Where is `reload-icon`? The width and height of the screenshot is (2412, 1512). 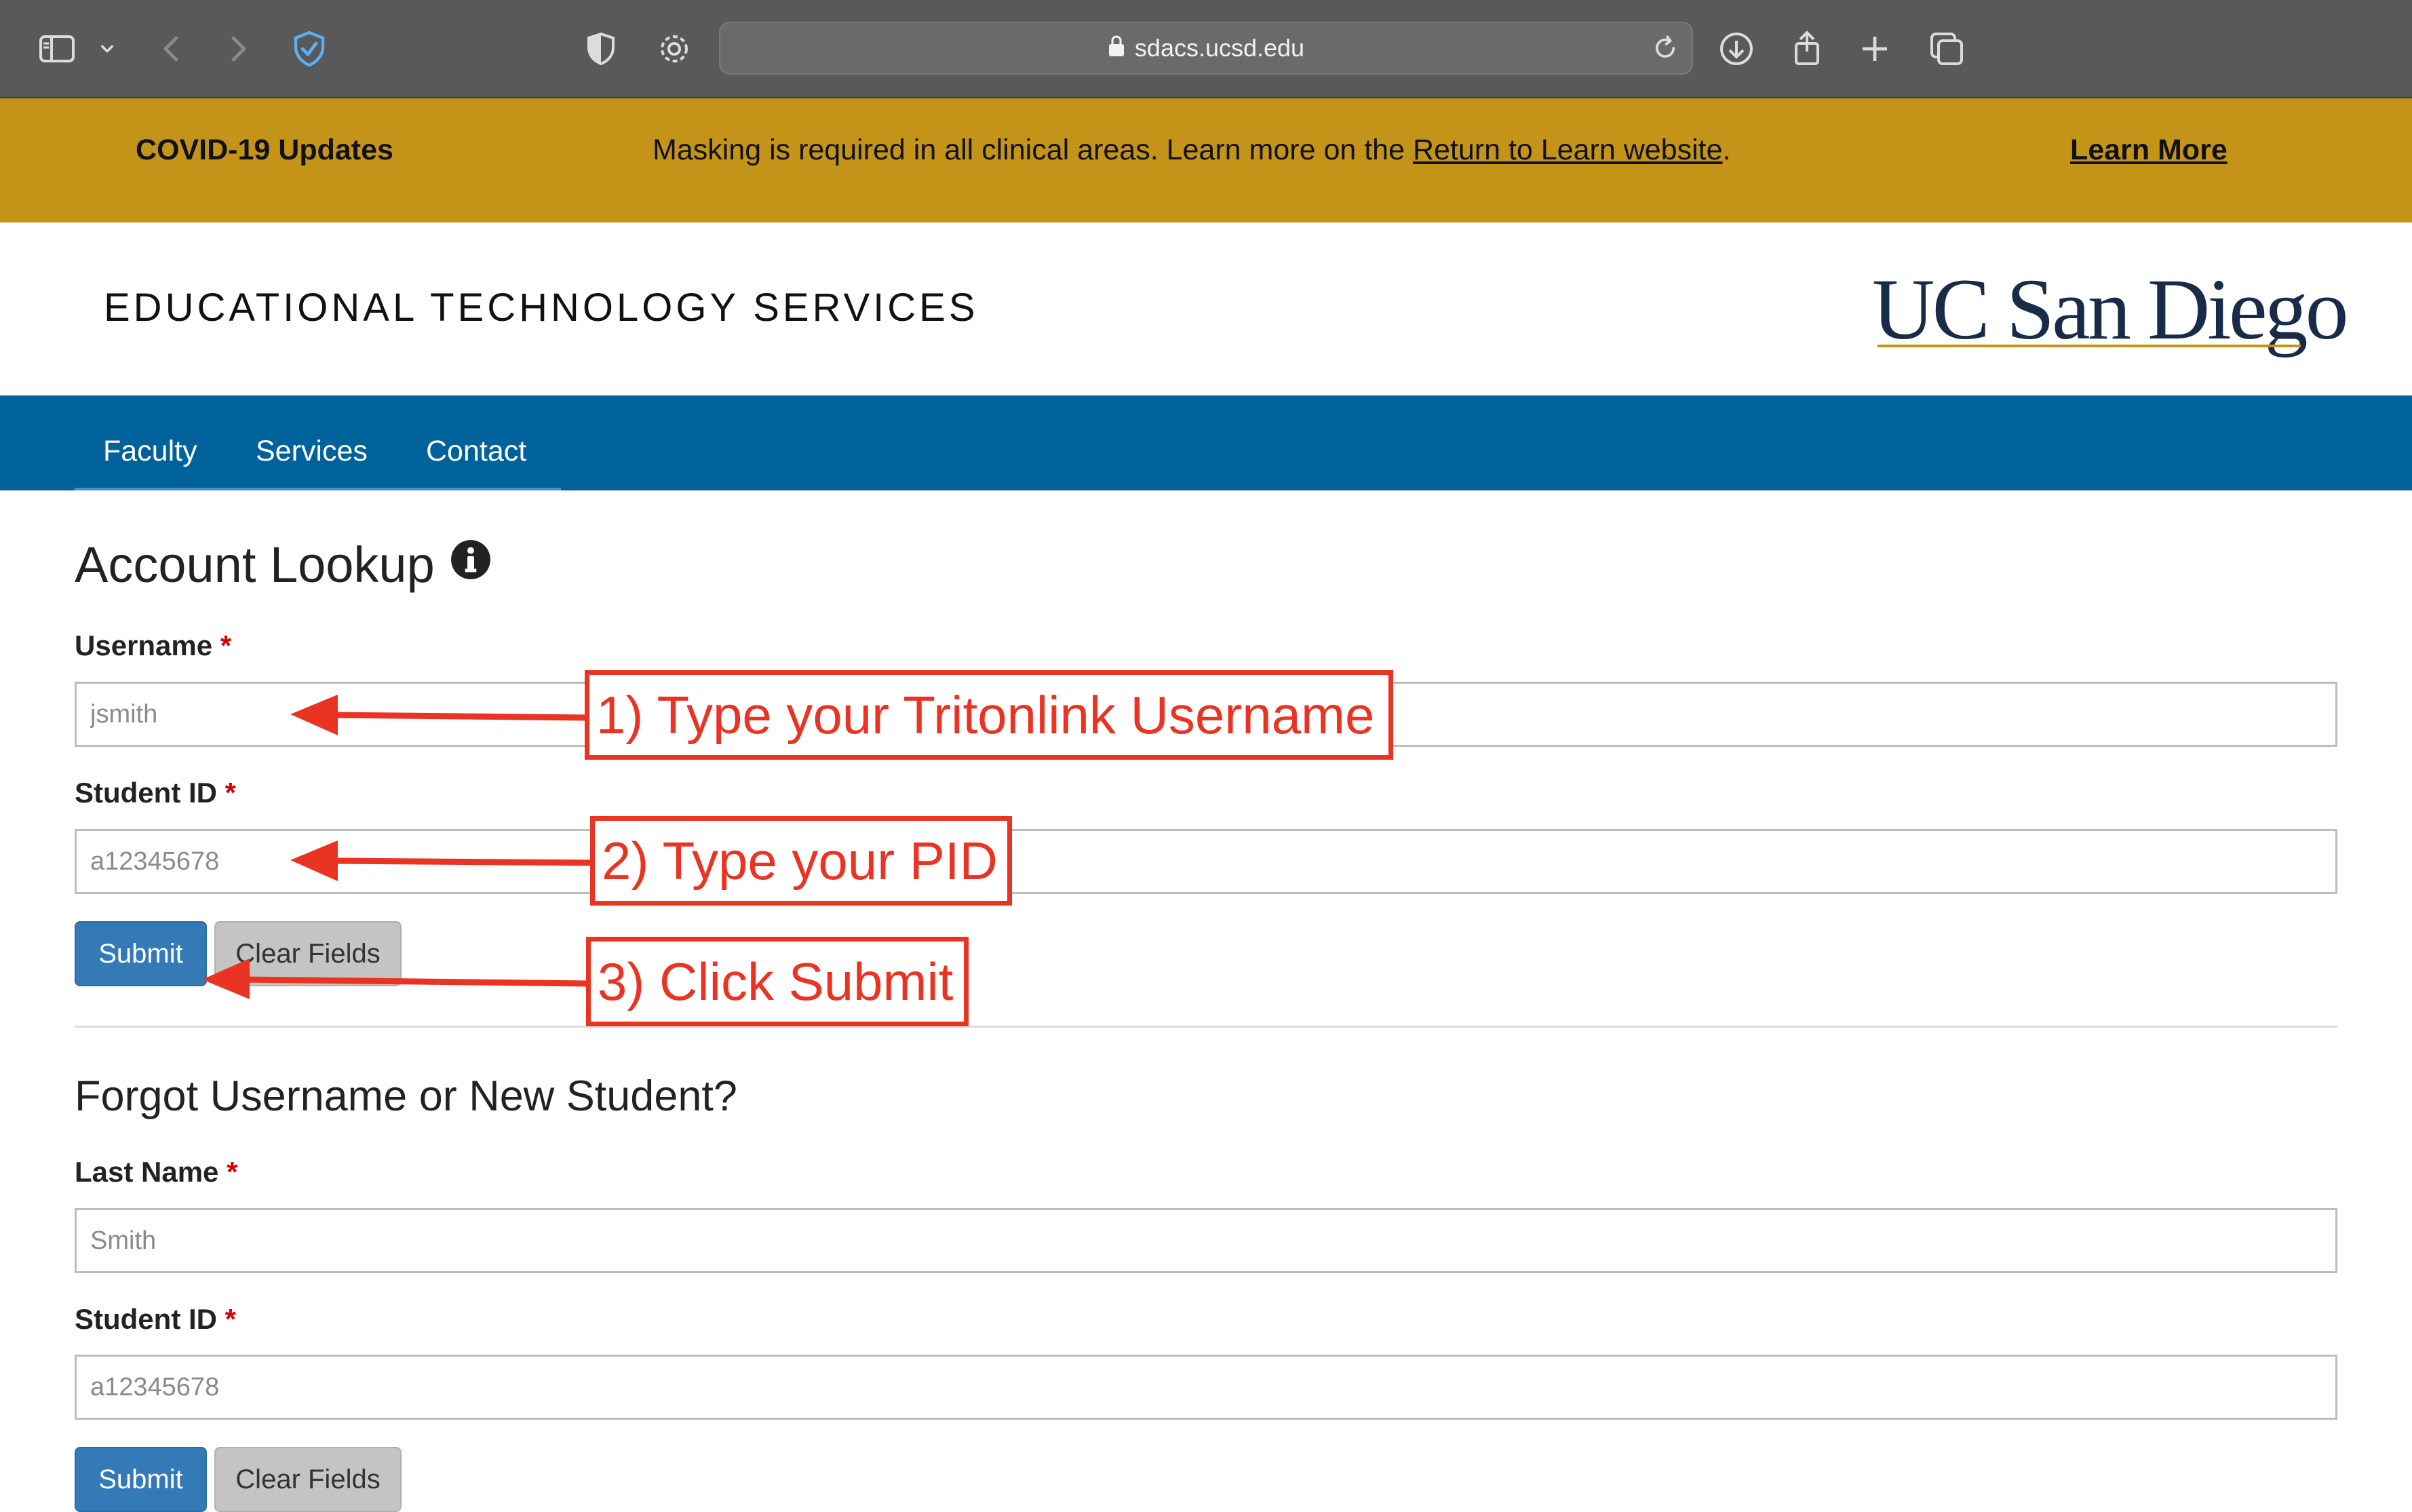
reload-icon is located at coordinates (1665, 48).